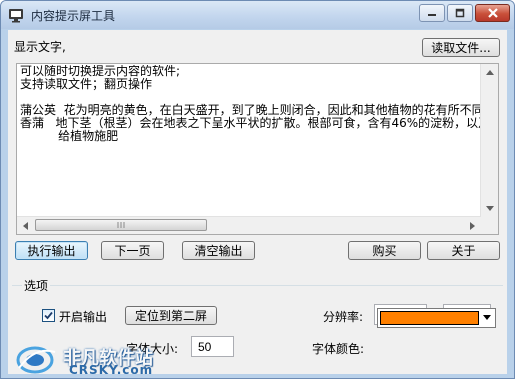 The height and width of the screenshot is (379, 515). Describe the element at coordinates (40, 47) in the screenshot. I see `display-text-label: 显示文字,` at that location.